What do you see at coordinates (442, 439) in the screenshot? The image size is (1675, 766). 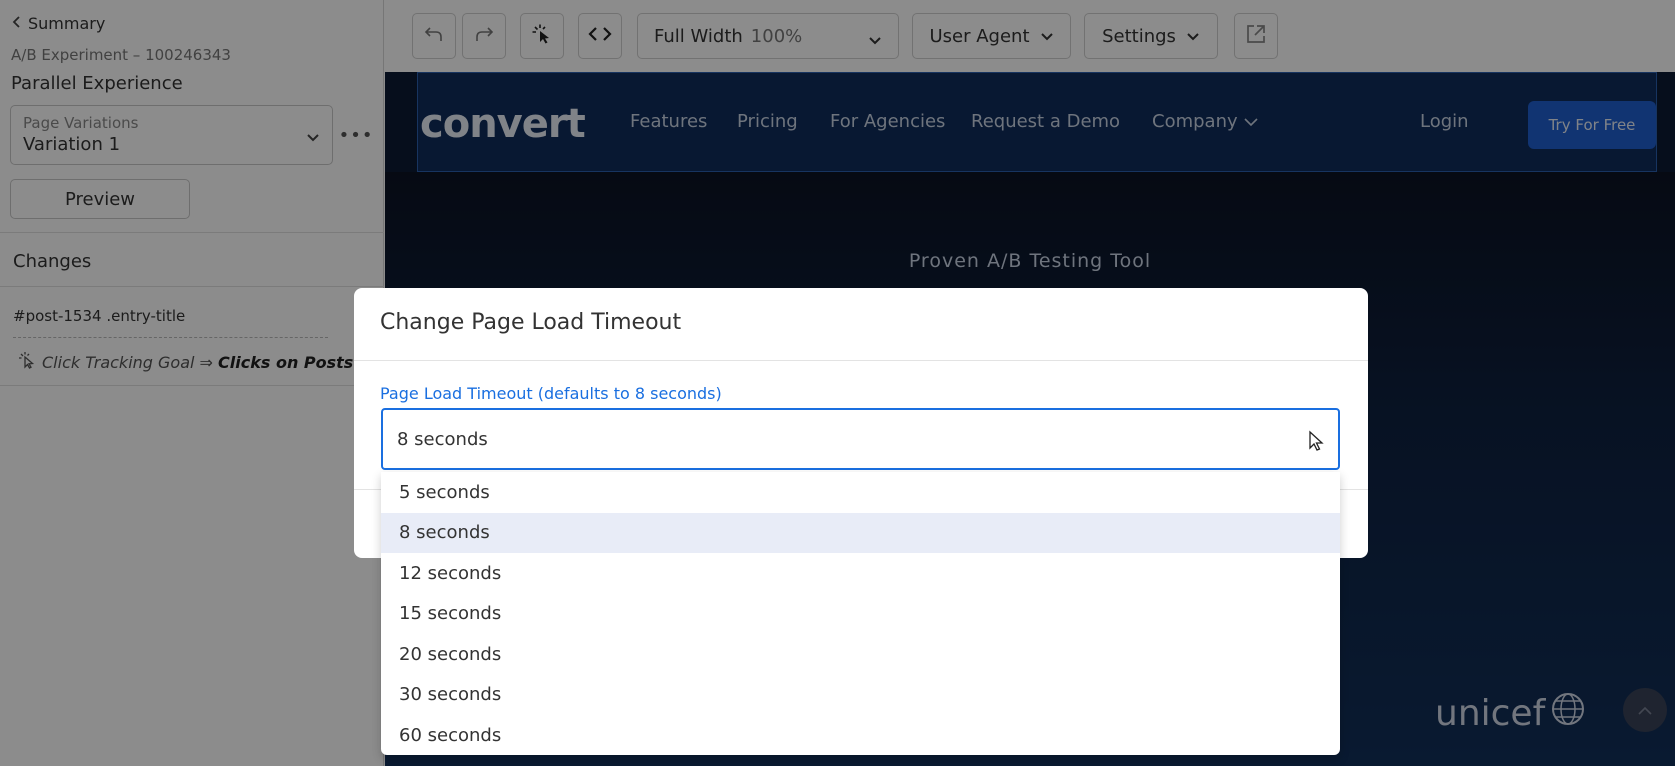 I see `timeout-select-value: 8 seconds` at bounding box center [442, 439].